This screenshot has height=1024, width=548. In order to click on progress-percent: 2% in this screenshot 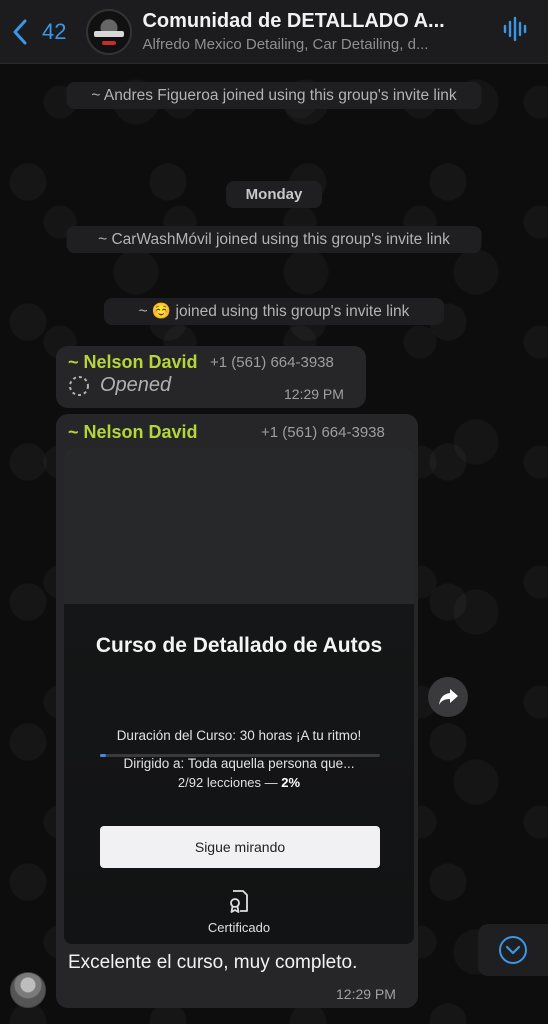, I will do `click(291, 782)`.